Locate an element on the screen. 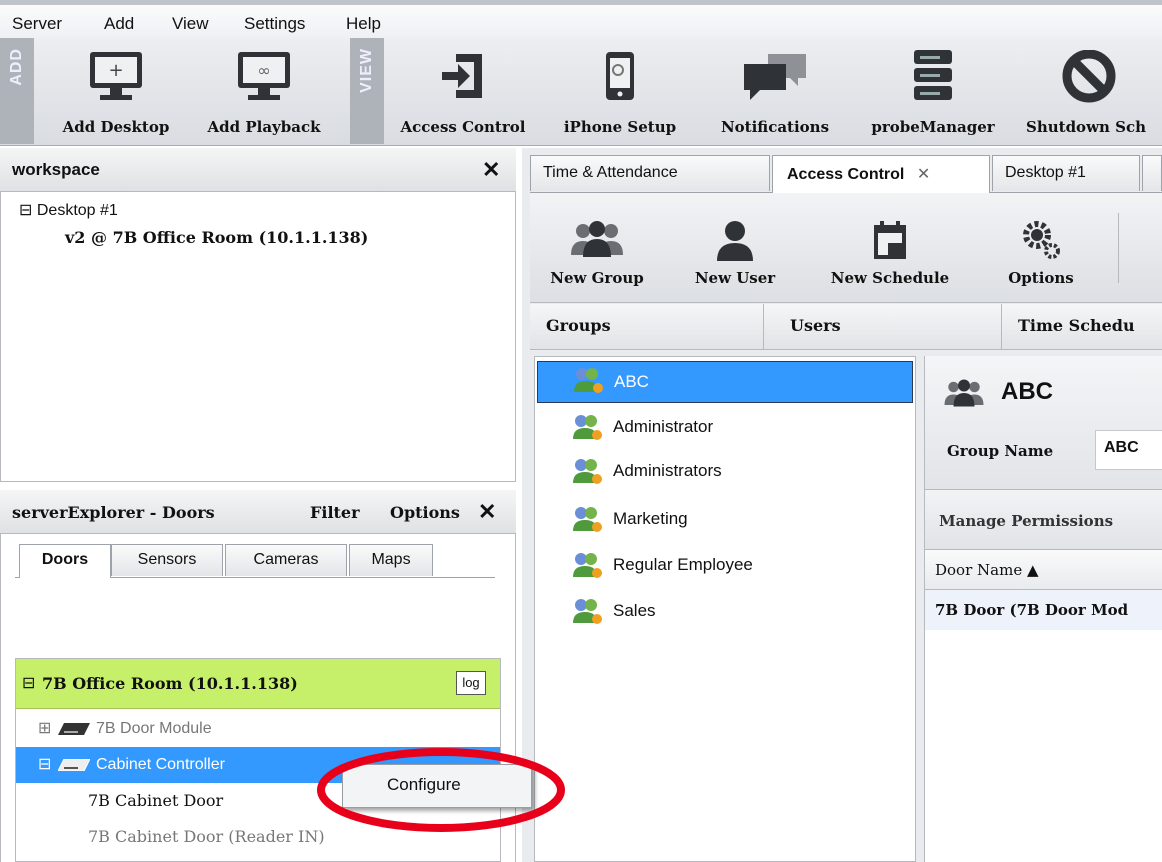  gears-icon is located at coordinates (1041, 240).